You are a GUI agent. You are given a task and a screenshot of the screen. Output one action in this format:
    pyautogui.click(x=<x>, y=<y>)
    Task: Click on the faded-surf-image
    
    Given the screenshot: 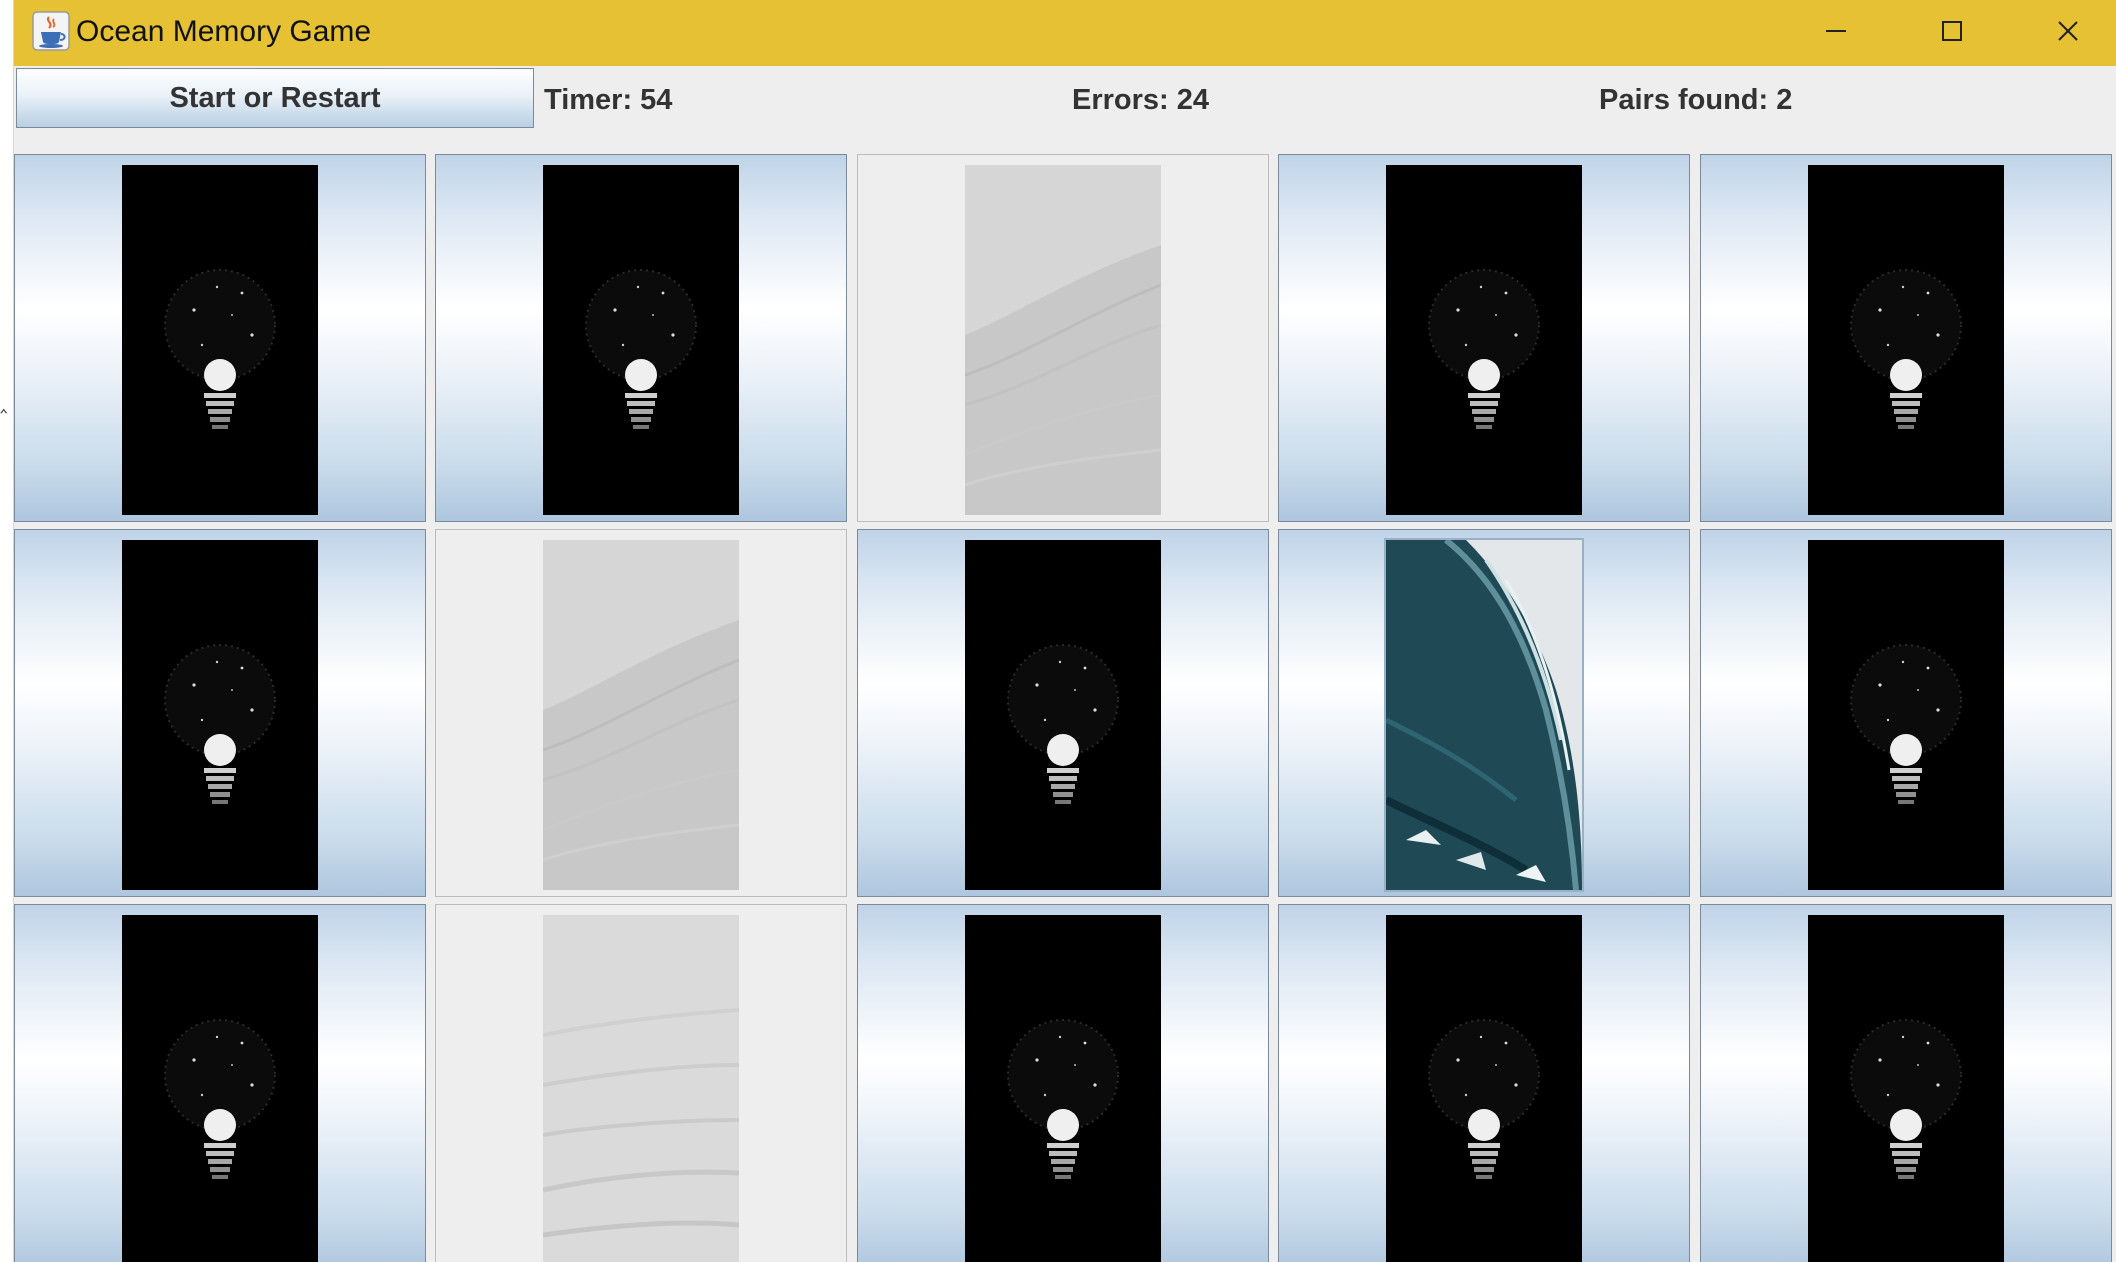 What is the action you would take?
    pyautogui.click(x=641, y=1088)
    